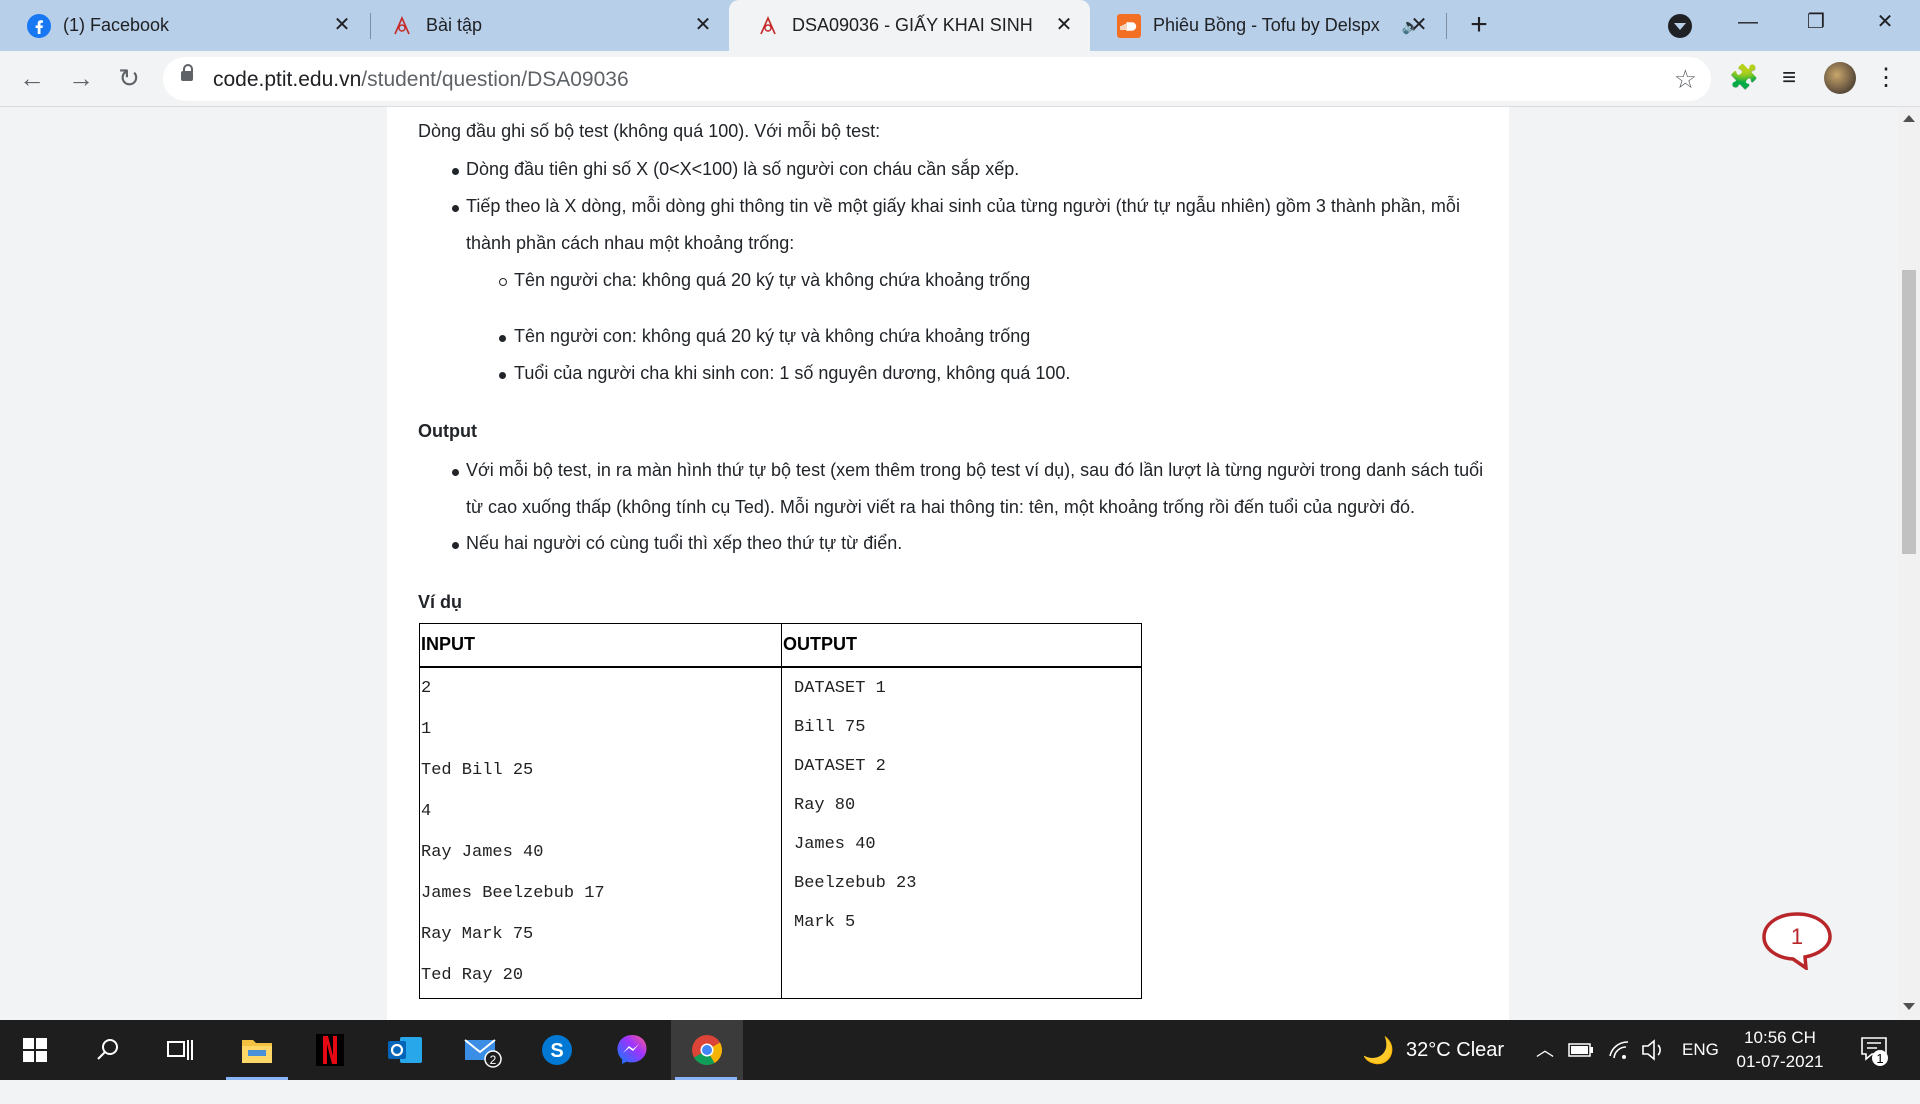 Image resolution: width=1920 pixels, height=1104 pixels. Describe the element at coordinates (287, 79) in the screenshot. I see `url-host: code.ptit.edu.vn` at that location.